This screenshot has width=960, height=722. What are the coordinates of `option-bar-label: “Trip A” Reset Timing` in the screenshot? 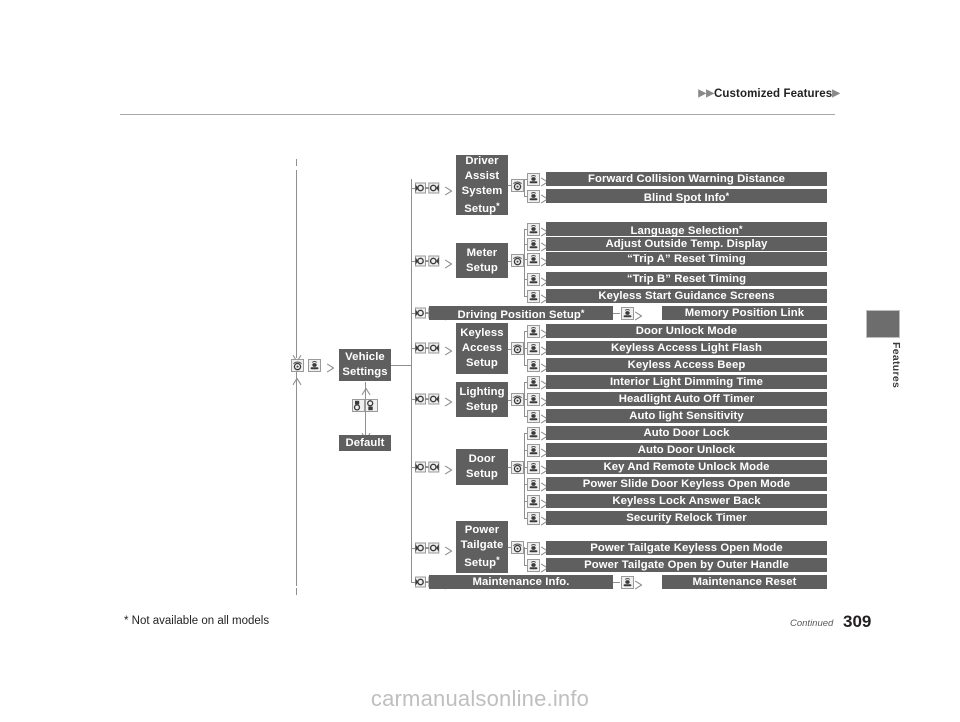 It's located at (686, 259).